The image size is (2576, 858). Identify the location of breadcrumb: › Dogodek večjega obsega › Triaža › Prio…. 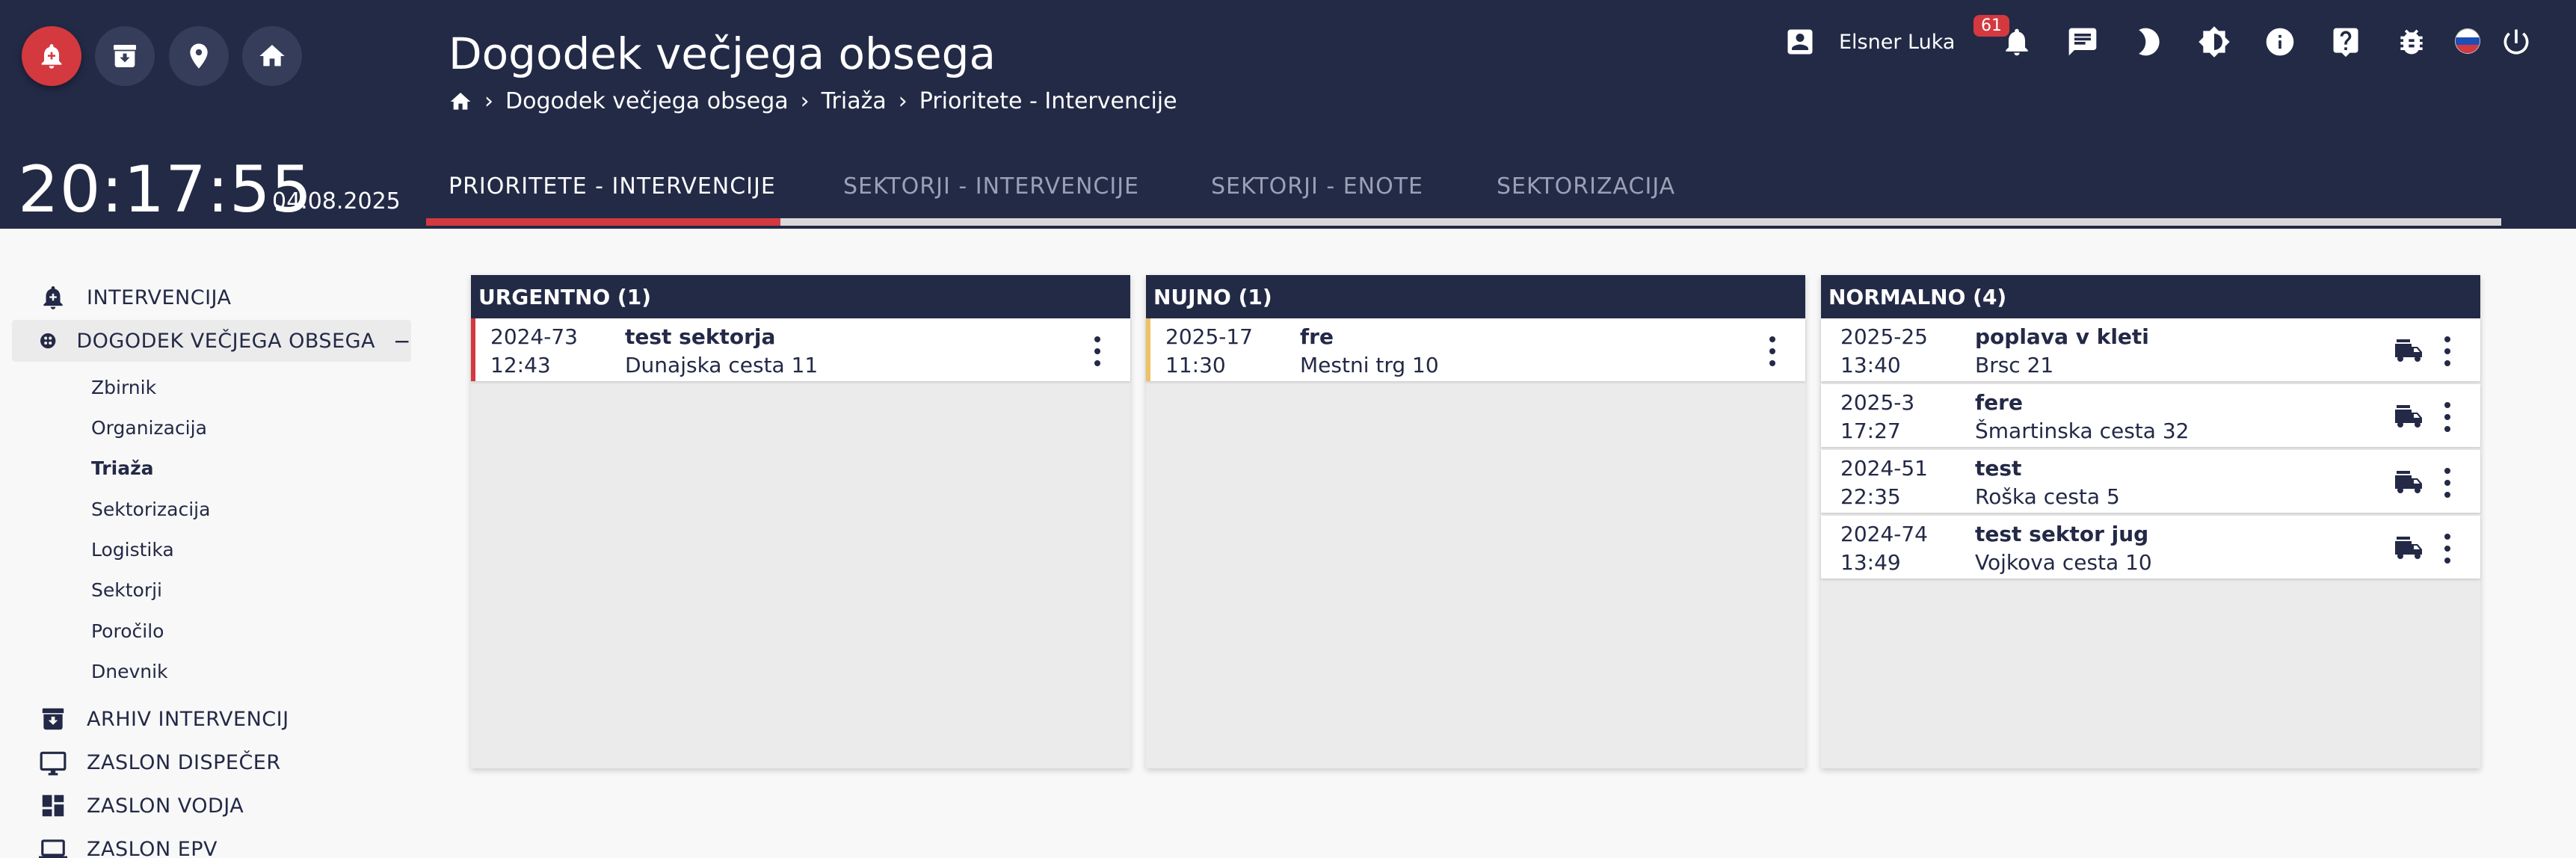
(813, 101).